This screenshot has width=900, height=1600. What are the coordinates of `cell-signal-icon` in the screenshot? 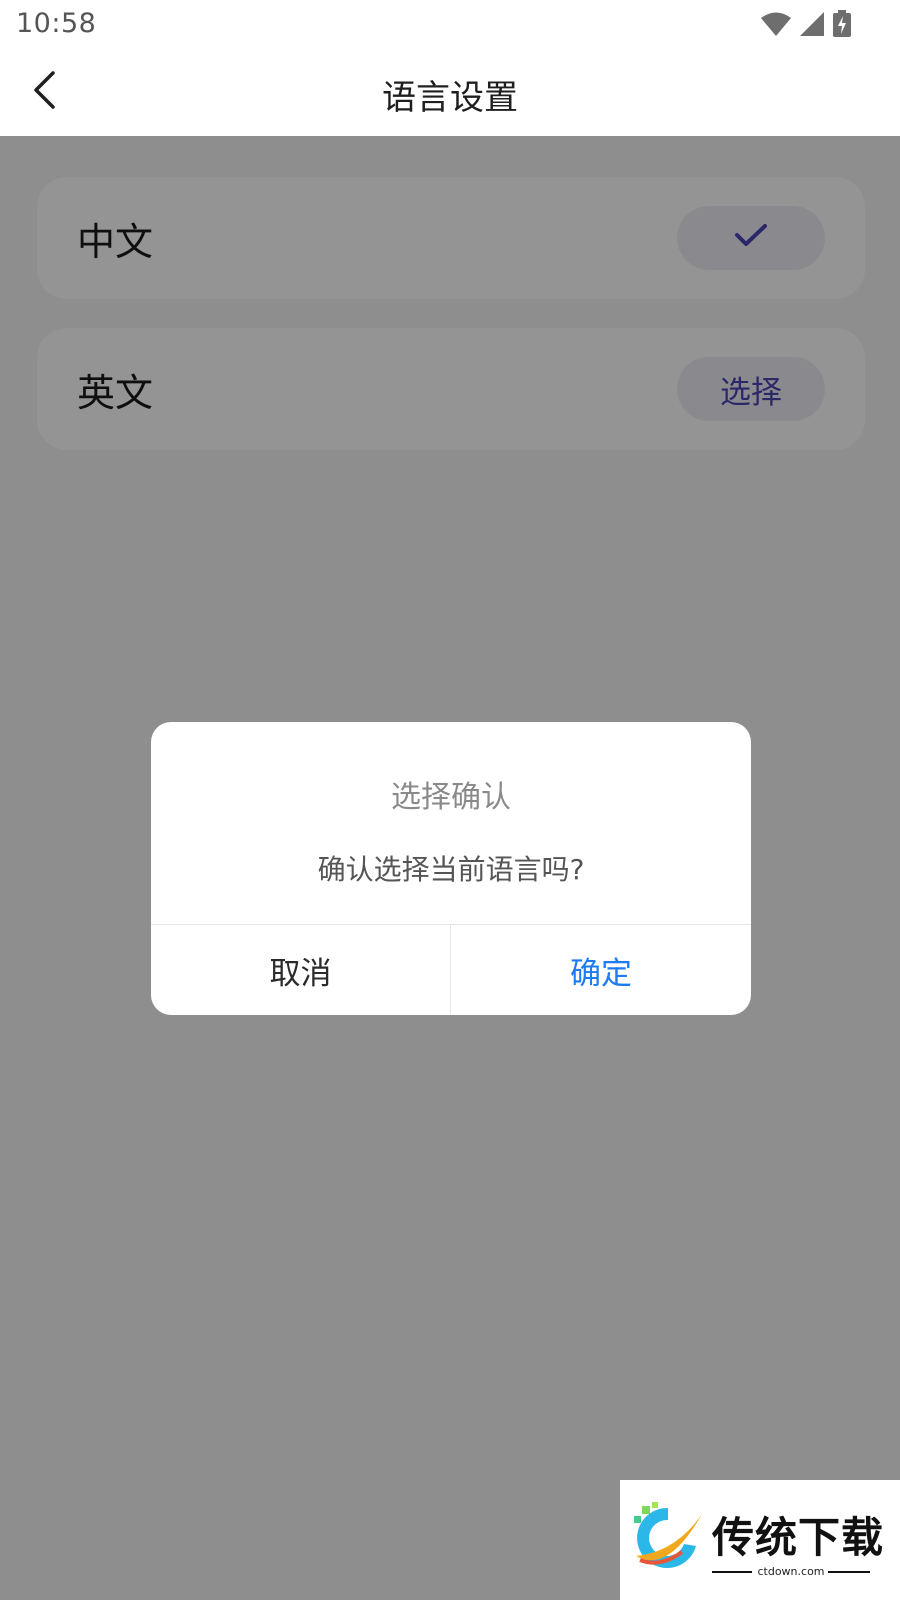 It's located at (812, 26).